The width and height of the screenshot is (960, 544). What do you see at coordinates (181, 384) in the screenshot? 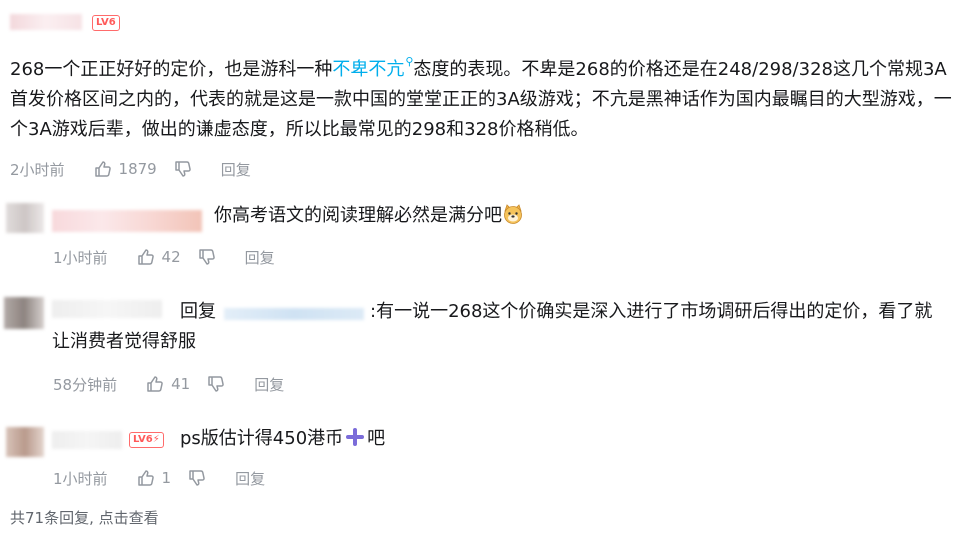
I see `like-count: 41` at bounding box center [181, 384].